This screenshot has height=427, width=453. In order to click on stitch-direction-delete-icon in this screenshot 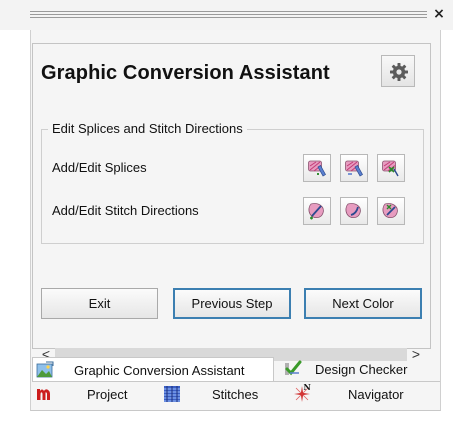, I will do `click(390, 211)`.